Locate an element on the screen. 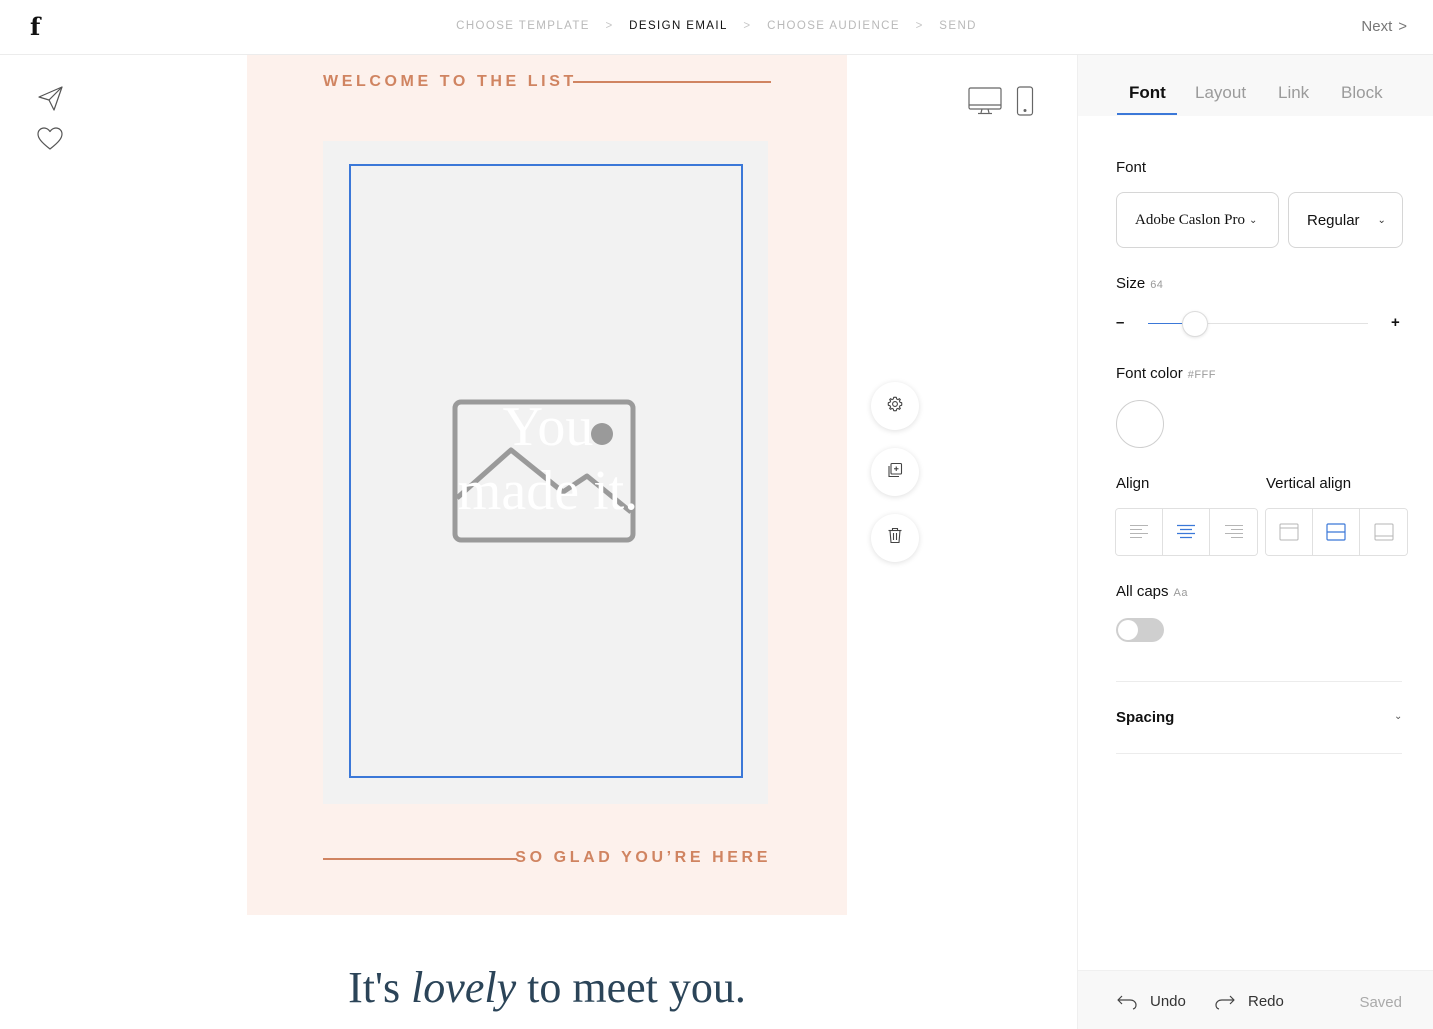 The image size is (1433, 1029). align-right-icon is located at coordinates (1233, 531).